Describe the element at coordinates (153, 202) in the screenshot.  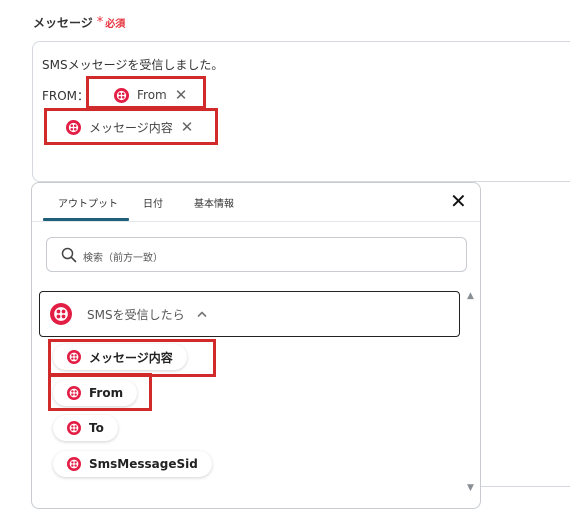
I see `tab-date: 日付` at that location.